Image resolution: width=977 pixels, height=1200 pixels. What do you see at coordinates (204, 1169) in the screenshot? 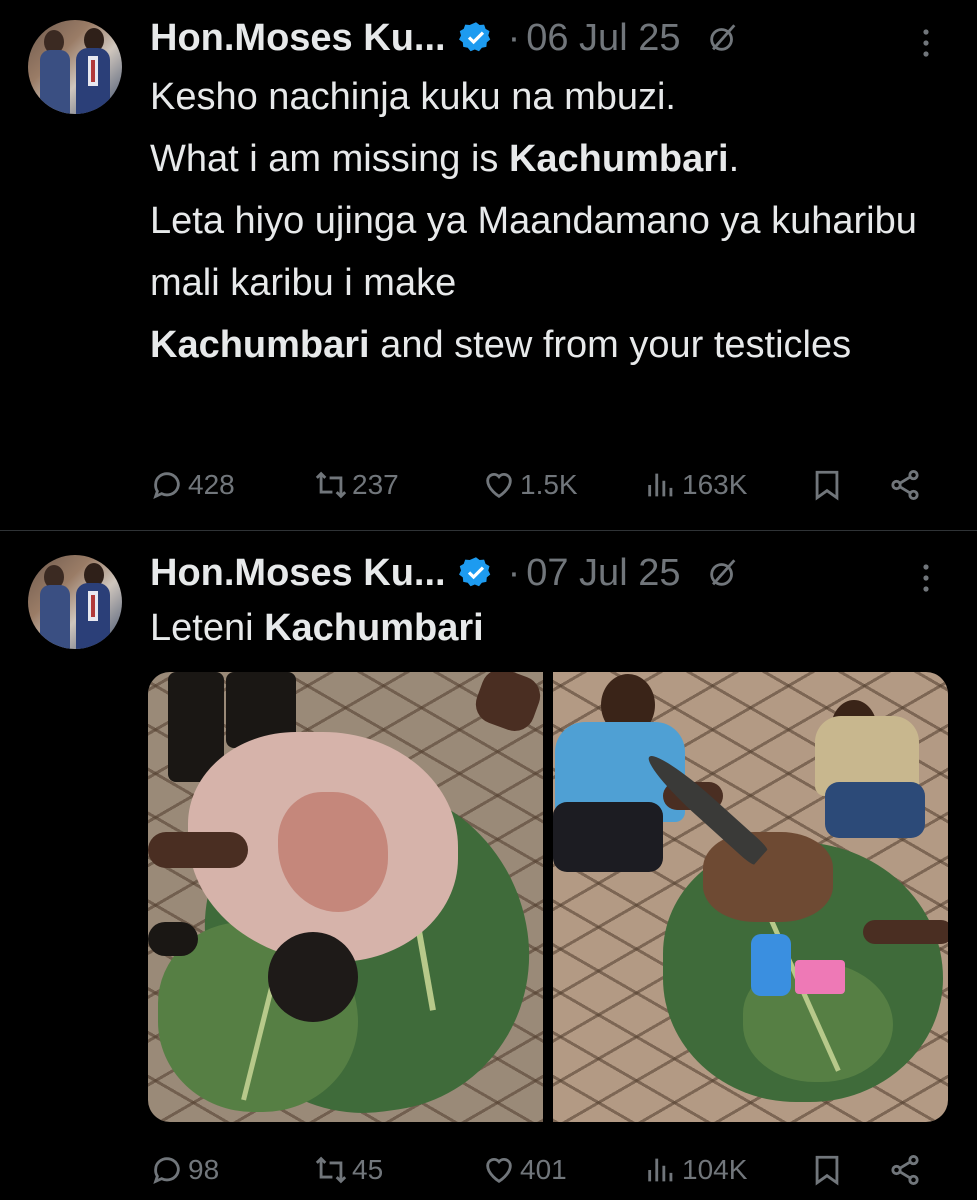
I see `reply-count: 98` at bounding box center [204, 1169].